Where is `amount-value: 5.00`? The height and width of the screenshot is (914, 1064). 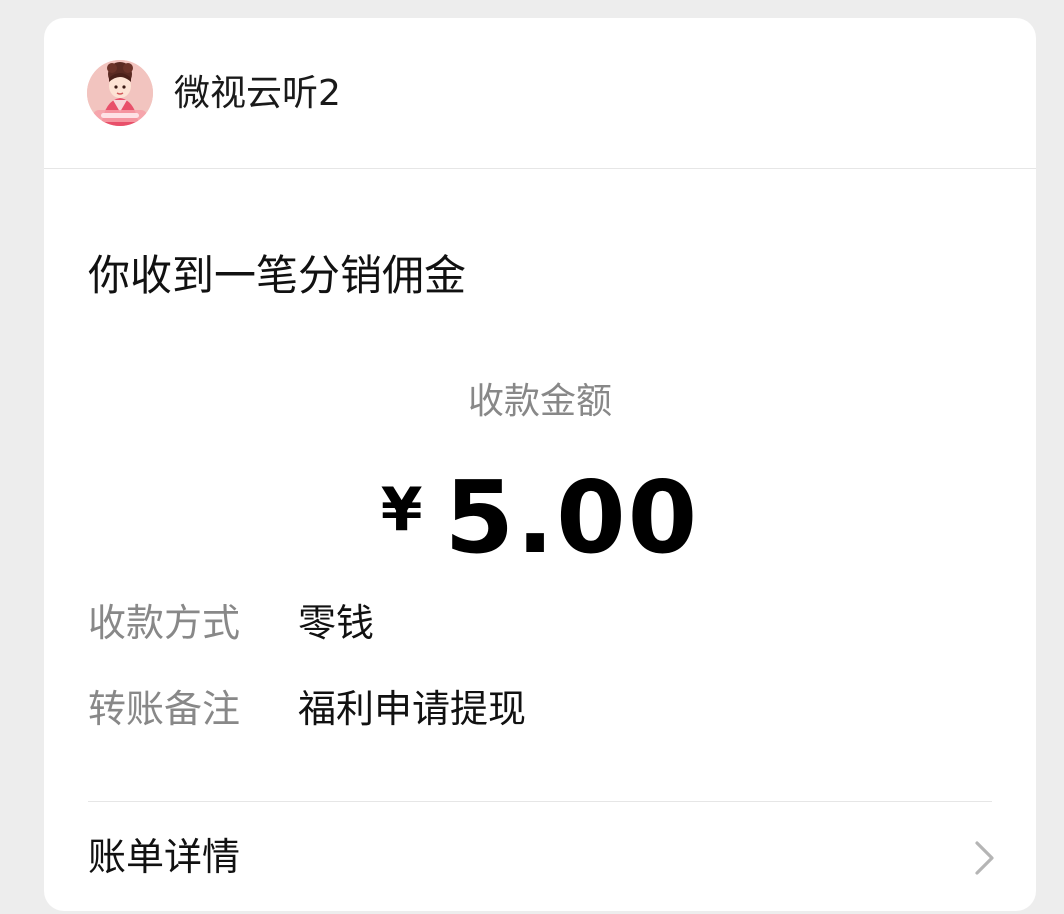 amount-value: 5.00 is located at coordinates (572, 517).